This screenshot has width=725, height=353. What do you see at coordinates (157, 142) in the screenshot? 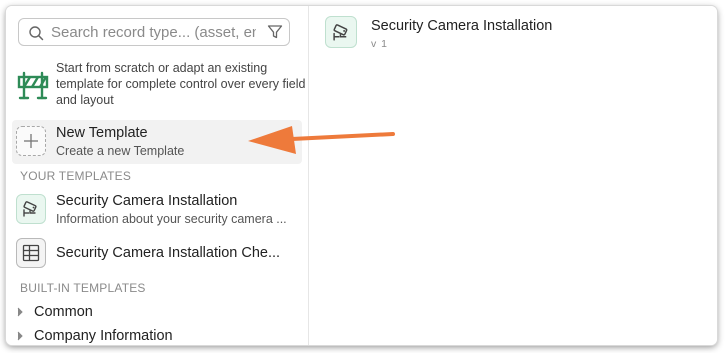
I see `new-template-button: New Template Create a new Template` at bounding box center [157, 142].